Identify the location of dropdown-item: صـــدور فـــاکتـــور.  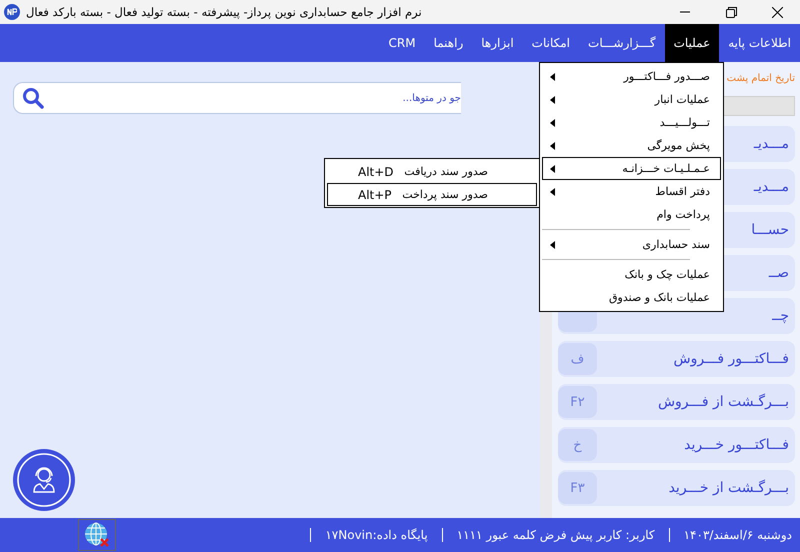
(631, 76).